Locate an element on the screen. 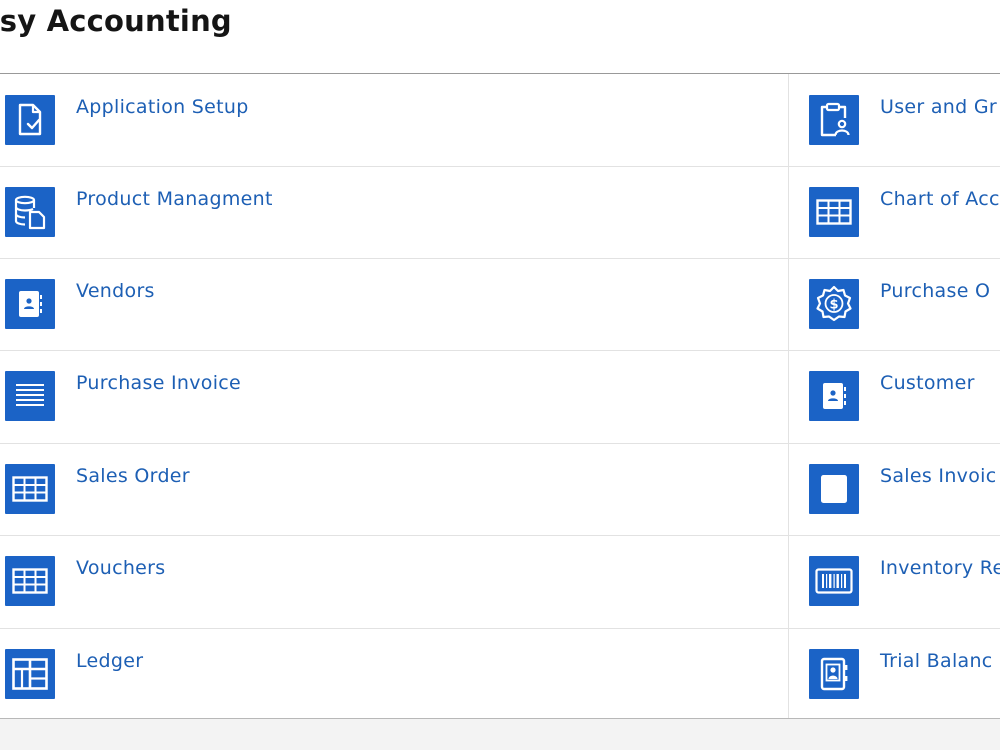 This screenshot has width=1000, height=750. module-label: Ledger is located at coordinates (110, 661).